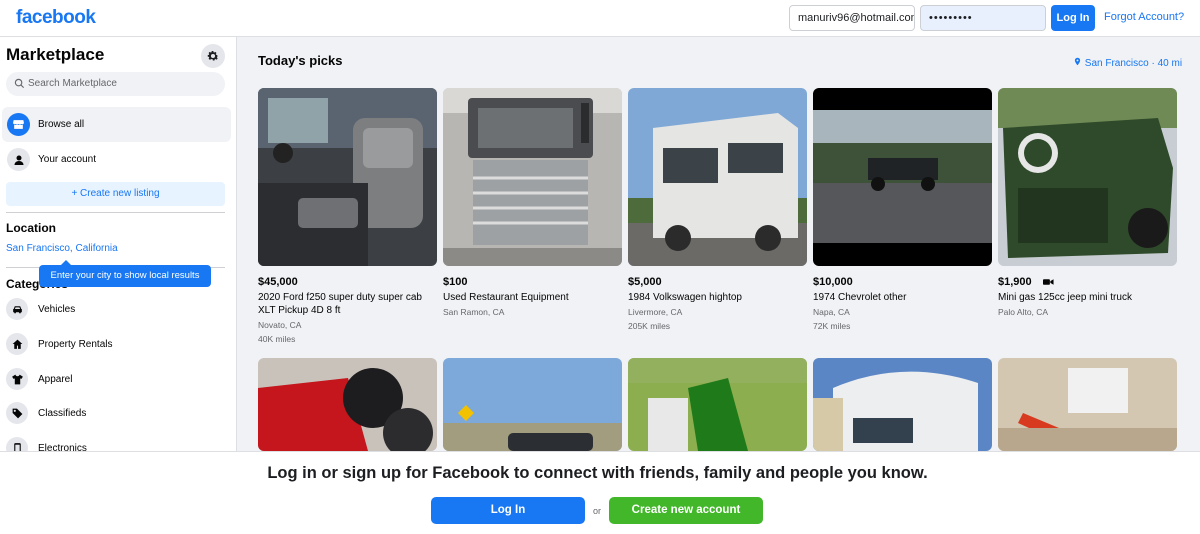 Image resolution: width=1200 pixels, height=534 pixels. I want to click on listing-location: Napa, CA, so click(831, 312).